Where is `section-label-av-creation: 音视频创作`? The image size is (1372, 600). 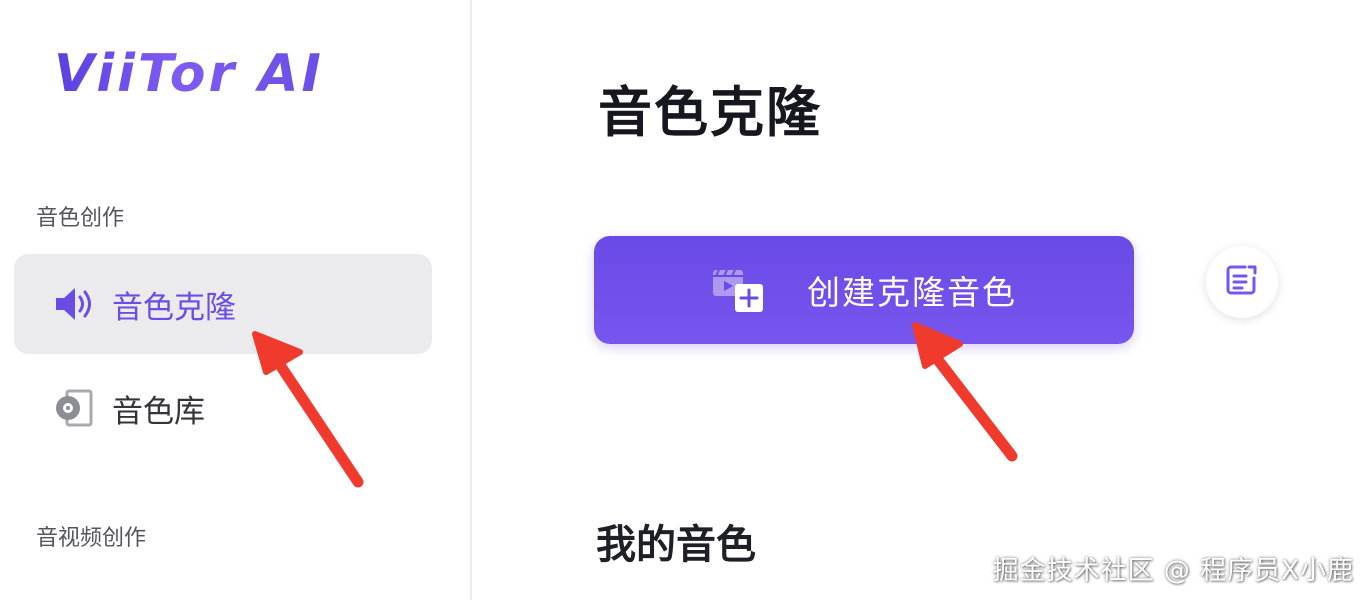 section-label-av-creation: 音视频创作 is located at coordinates (91, 538).